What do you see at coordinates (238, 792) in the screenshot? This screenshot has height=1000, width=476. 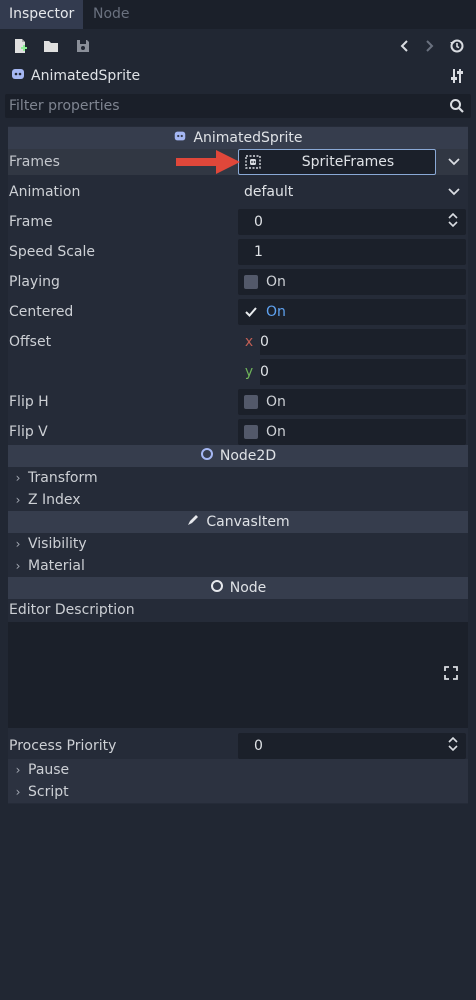 I see `group-script: › Script` at bounding box center [238, 792].